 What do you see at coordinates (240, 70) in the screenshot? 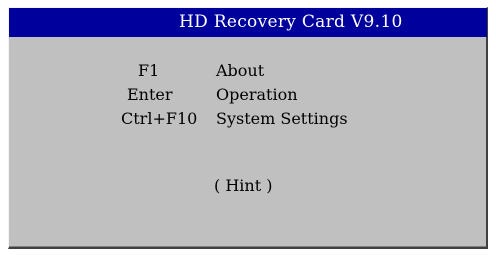
I see `action-label: About` at bounding box center [240, 70].